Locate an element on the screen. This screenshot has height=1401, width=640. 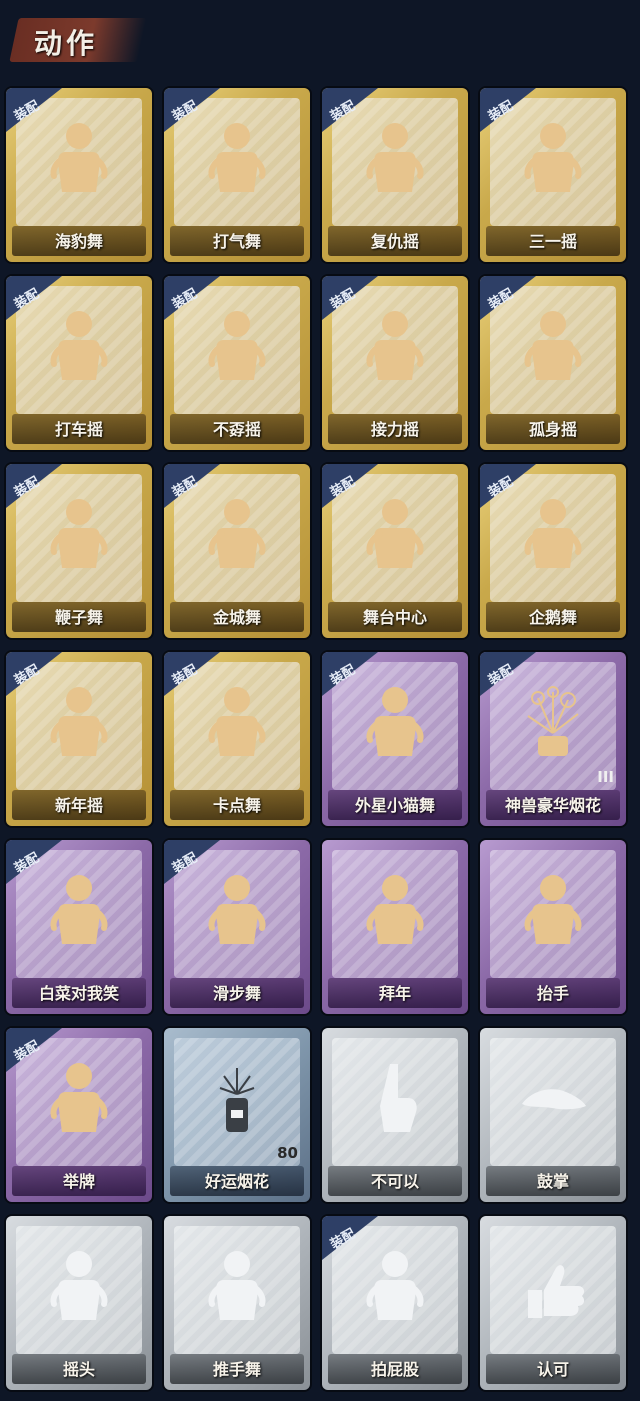
firework-can-icon is located at coordinates (237, 1100).